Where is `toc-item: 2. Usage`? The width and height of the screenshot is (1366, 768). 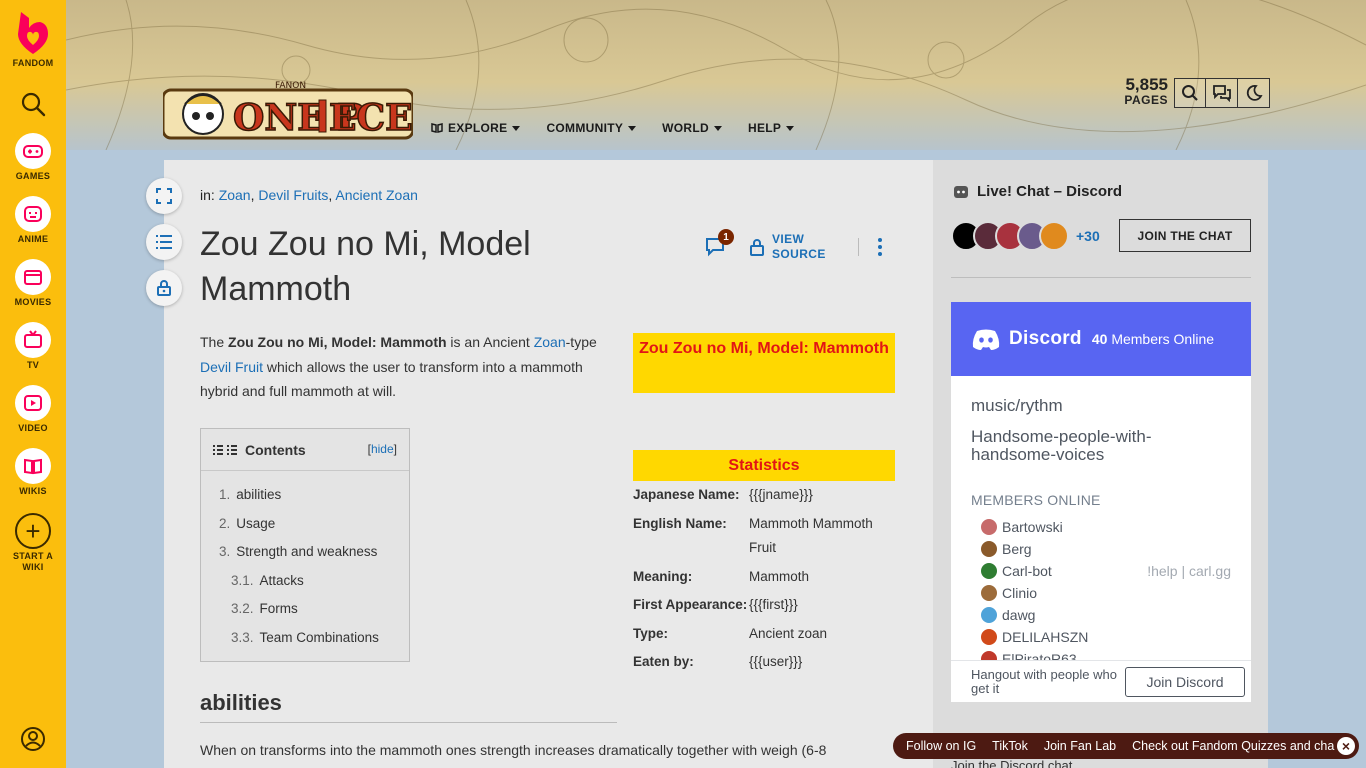 toc-item: 2. Usage is located at coordinates (305, 524).